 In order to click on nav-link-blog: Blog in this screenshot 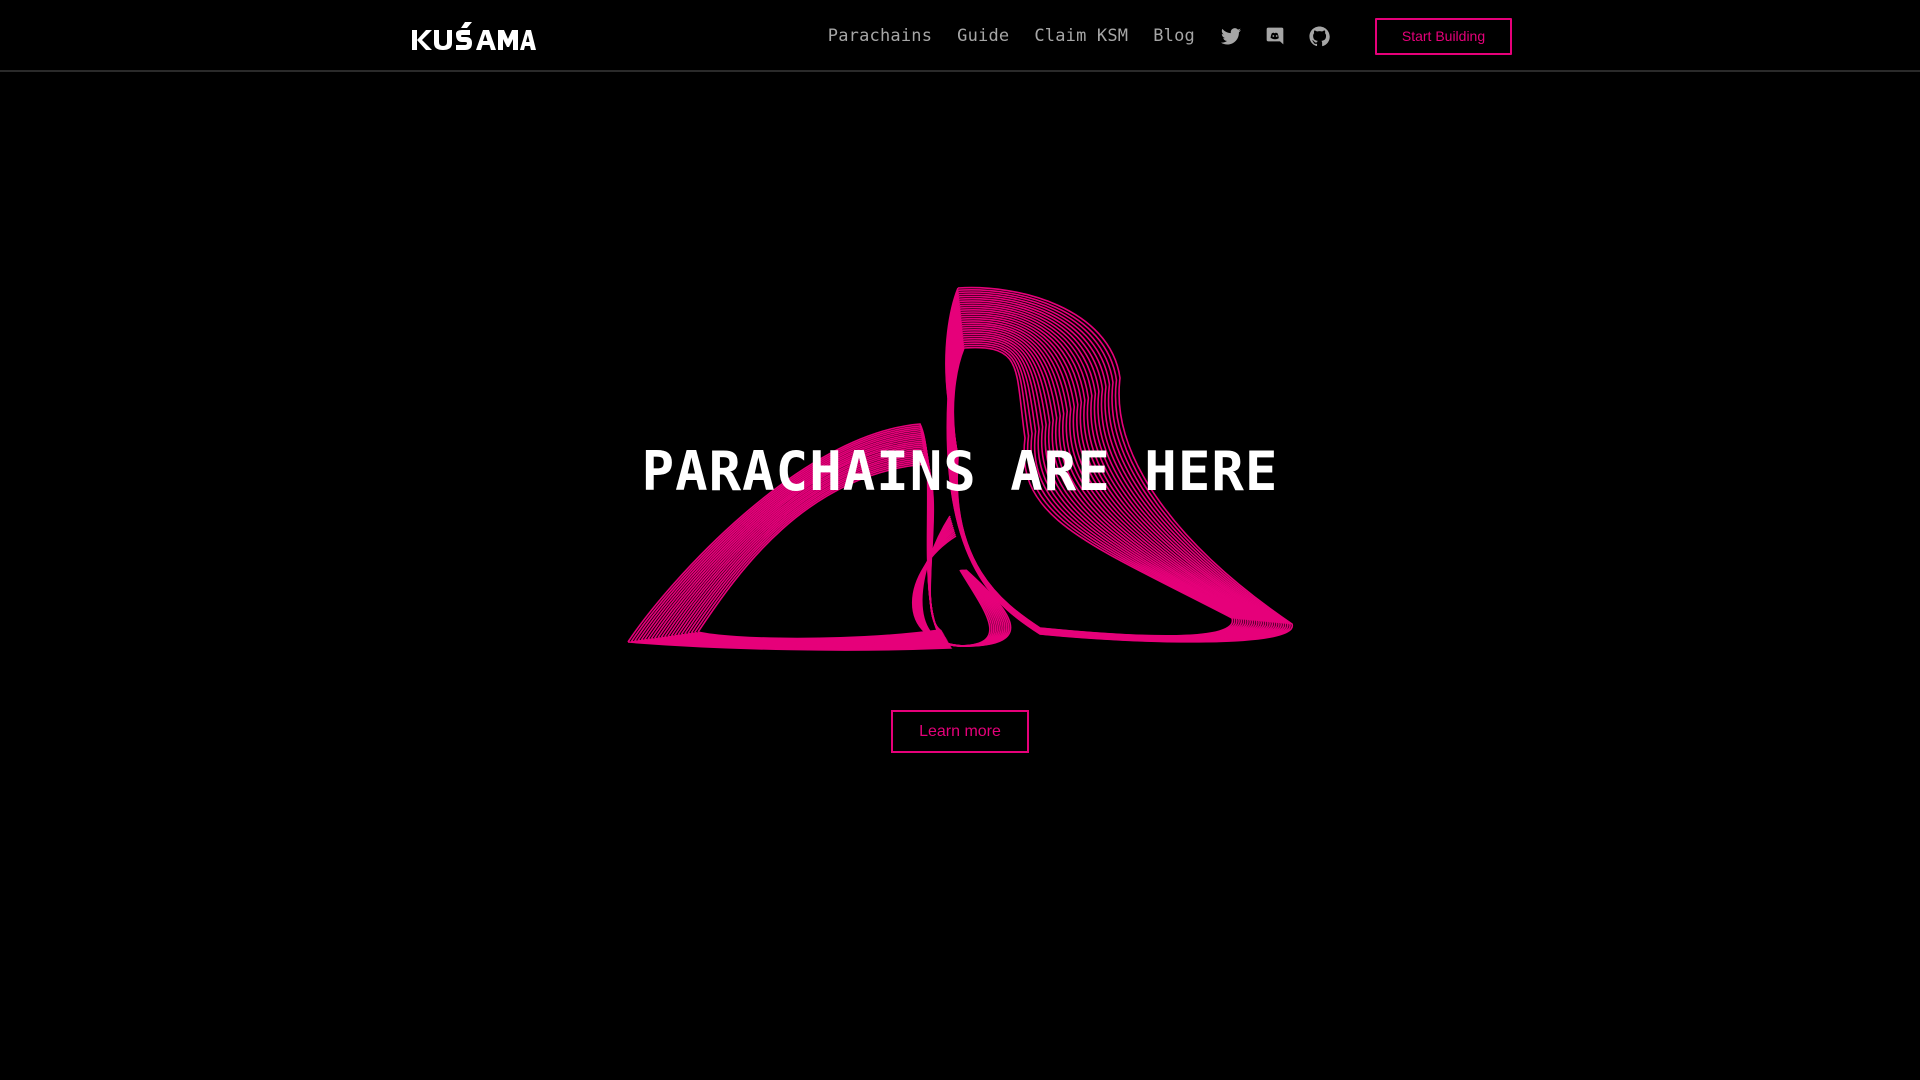, I will do `click(1174, 36)`.